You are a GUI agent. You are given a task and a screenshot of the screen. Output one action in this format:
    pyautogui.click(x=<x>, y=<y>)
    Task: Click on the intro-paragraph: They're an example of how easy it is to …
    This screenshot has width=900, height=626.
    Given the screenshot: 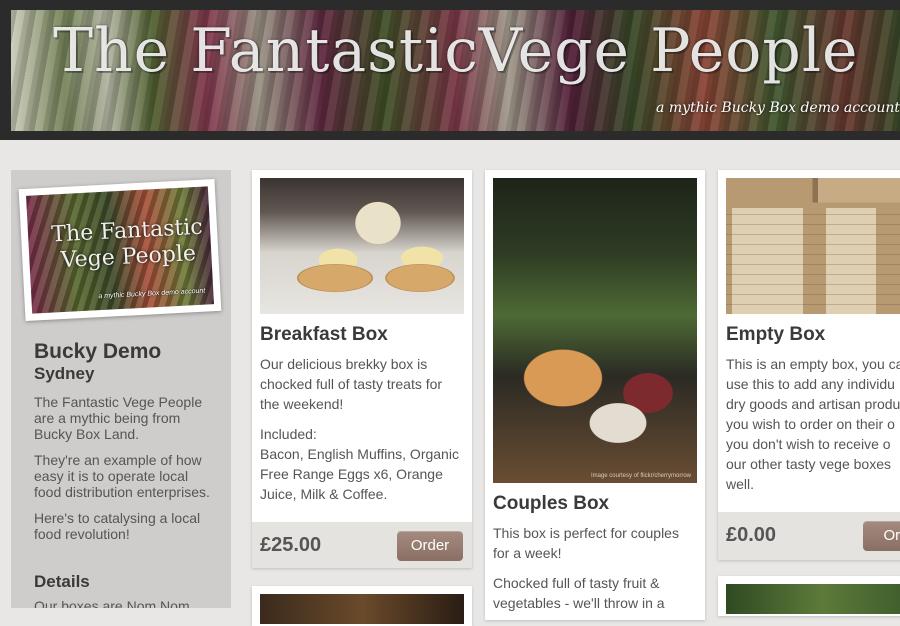 What is the action you would take?
    pyautogui.click(x=122, y=476)
    